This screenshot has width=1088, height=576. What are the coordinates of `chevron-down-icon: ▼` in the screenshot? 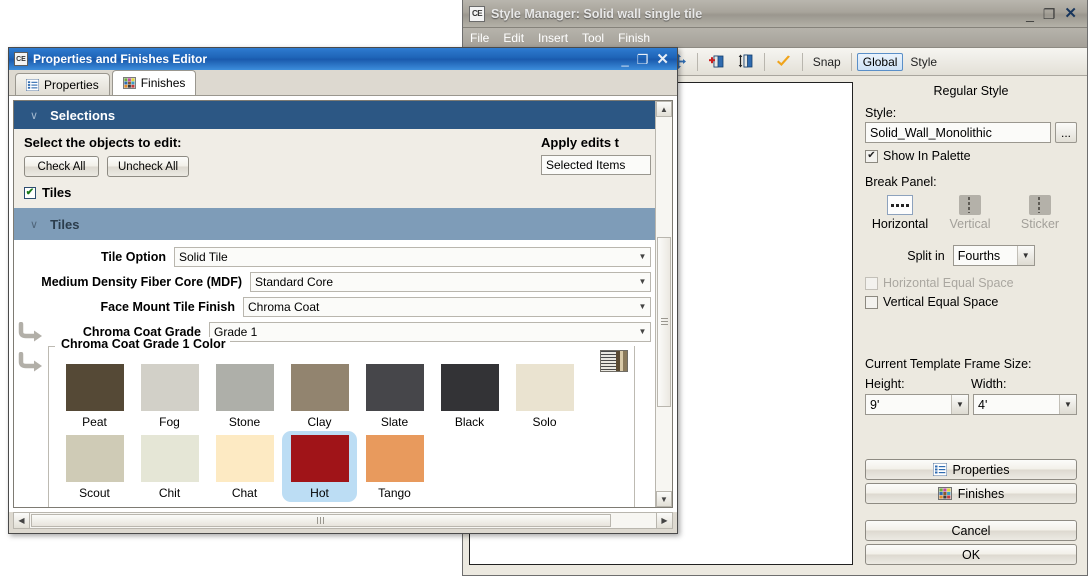 It's located at (642, 331).